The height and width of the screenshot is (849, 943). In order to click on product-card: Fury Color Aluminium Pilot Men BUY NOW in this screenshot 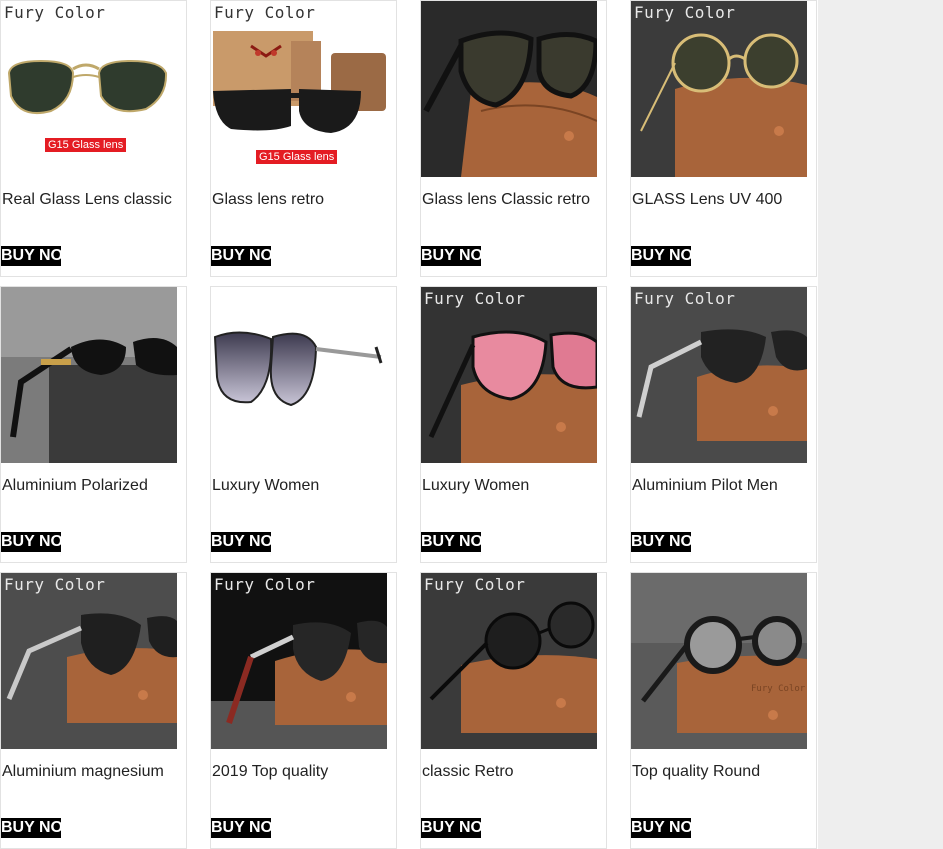, I will do `click(723, 424)`.